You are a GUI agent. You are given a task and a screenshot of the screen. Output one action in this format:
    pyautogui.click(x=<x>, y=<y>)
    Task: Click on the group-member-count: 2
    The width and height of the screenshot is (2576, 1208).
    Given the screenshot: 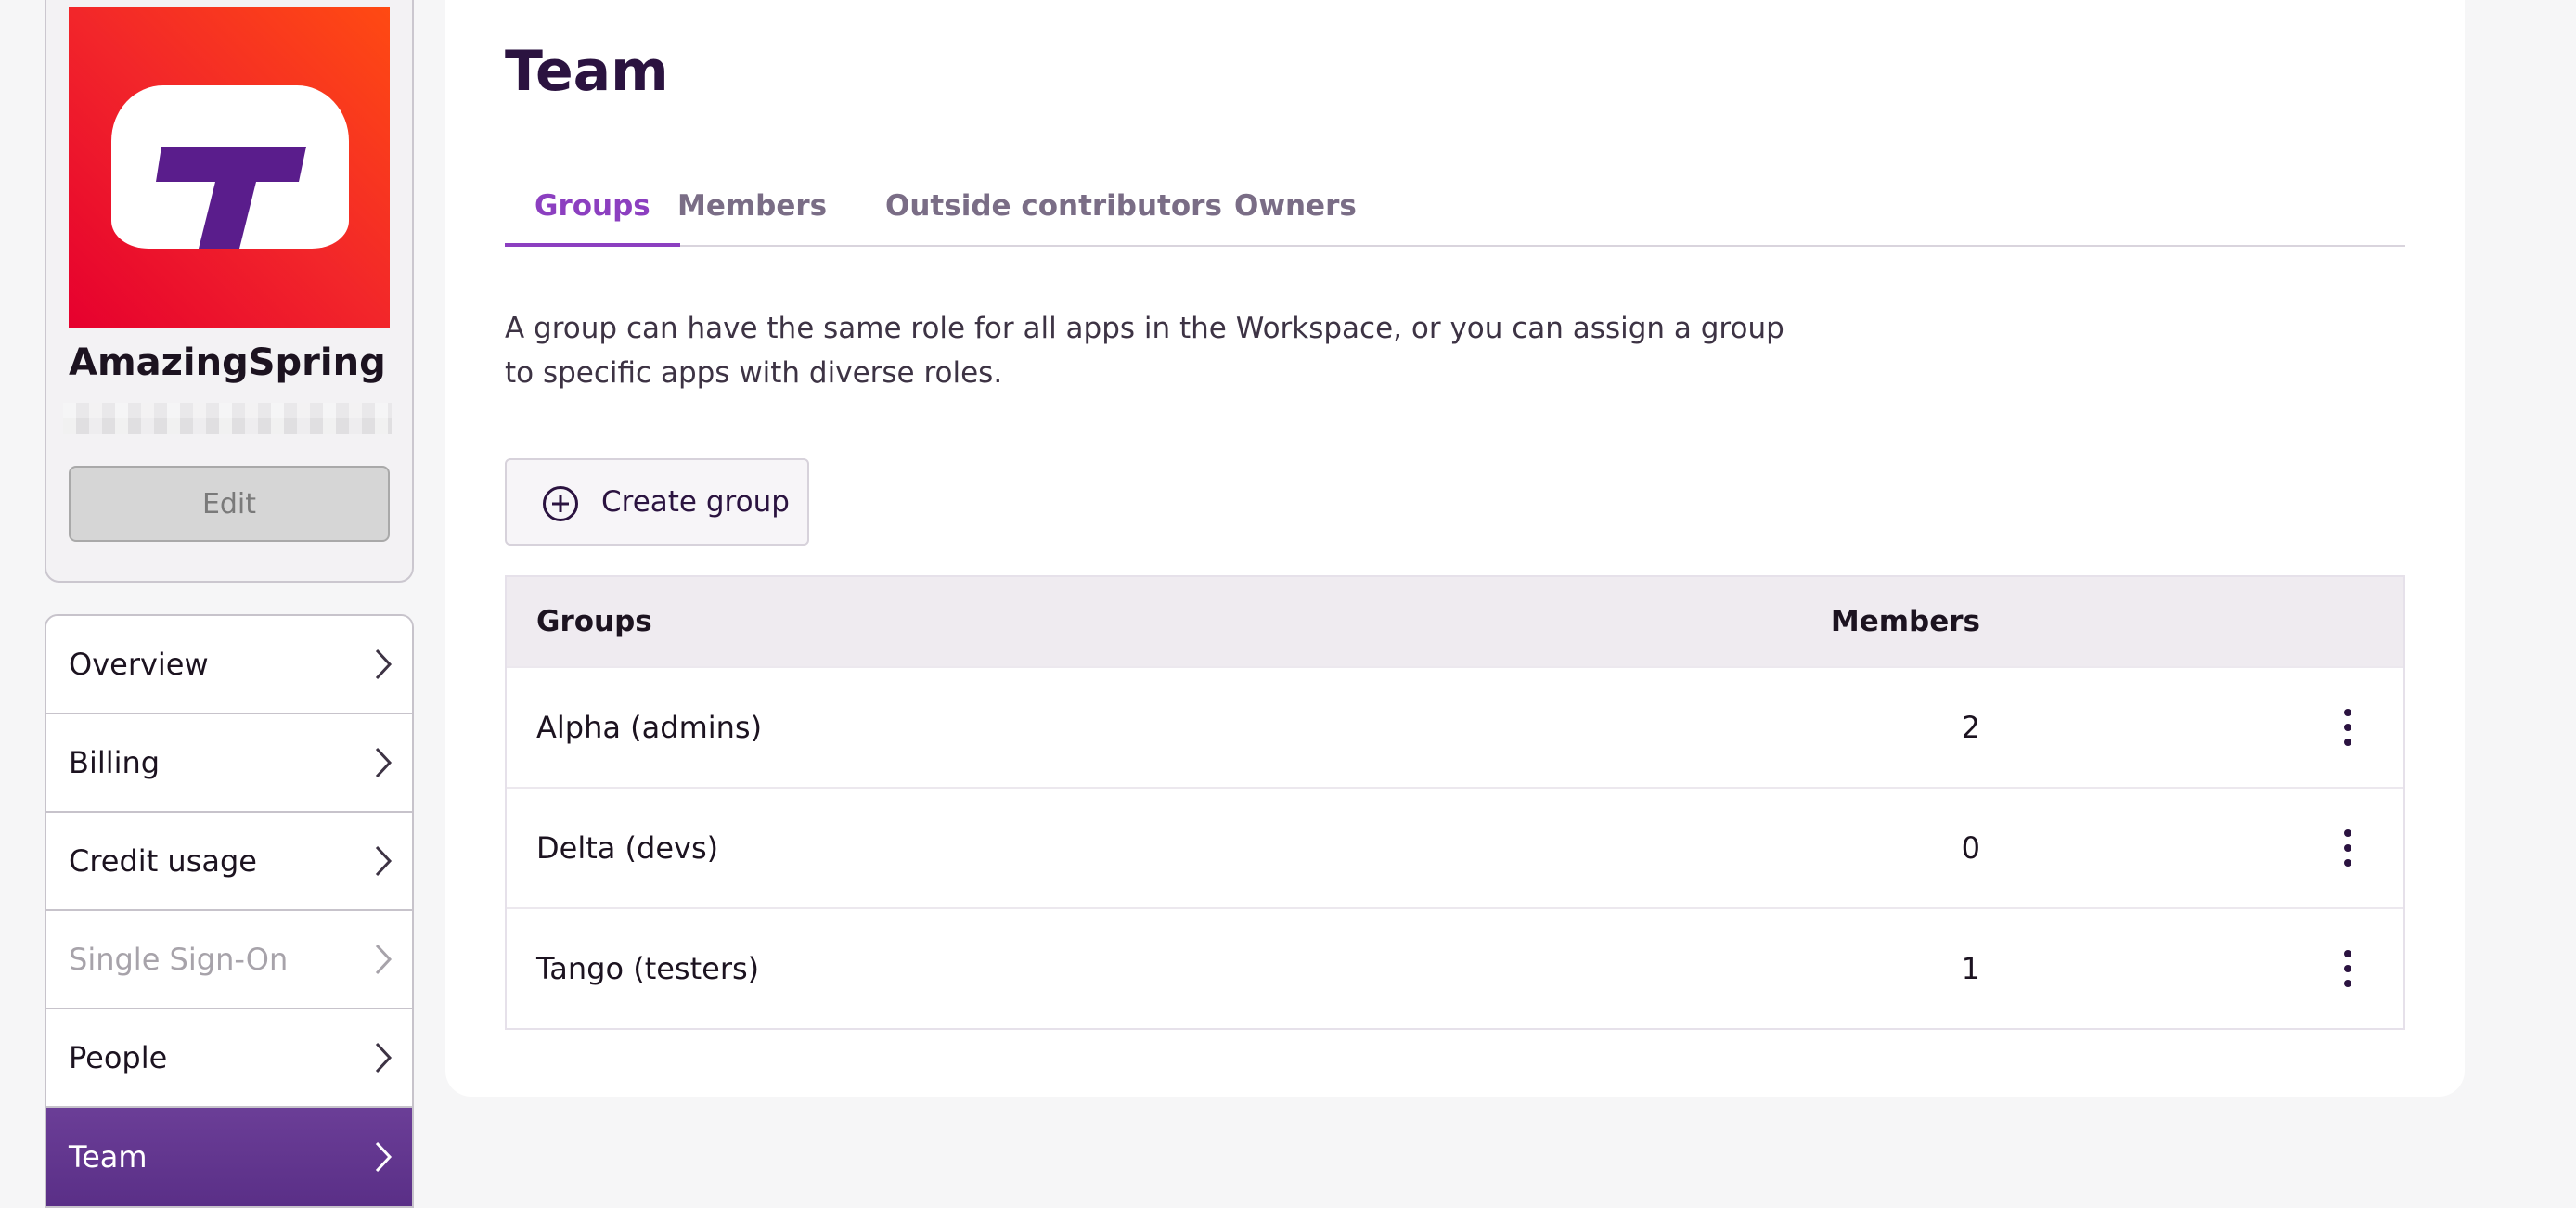 What is the action you would take?
    pyautogui.click(x=1971, y=727)
    